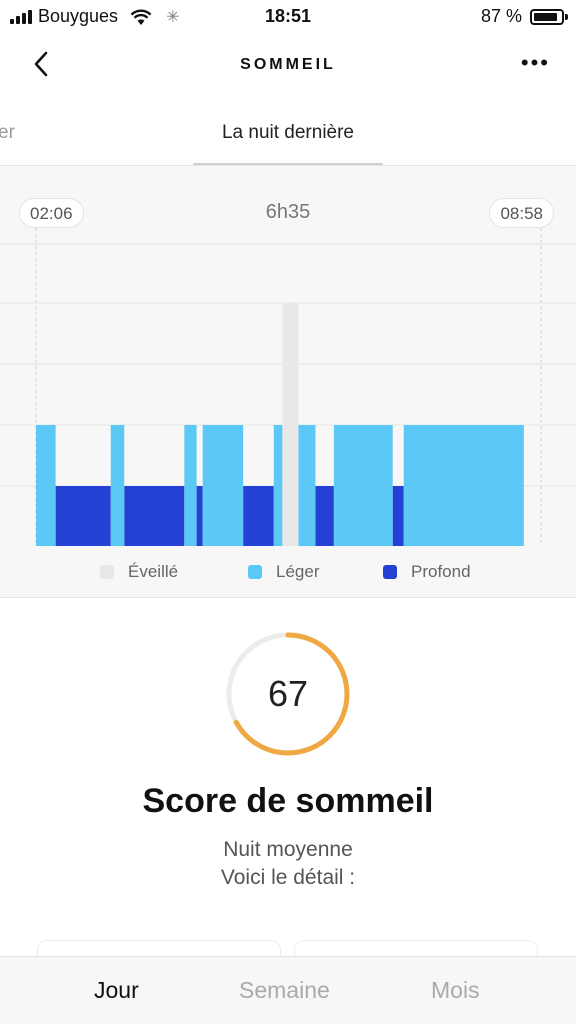 The image size is (576, 1024). Describe the element at coordinates (107, 572) in the screenshot. I see `legend-swatch-awake` at that location.